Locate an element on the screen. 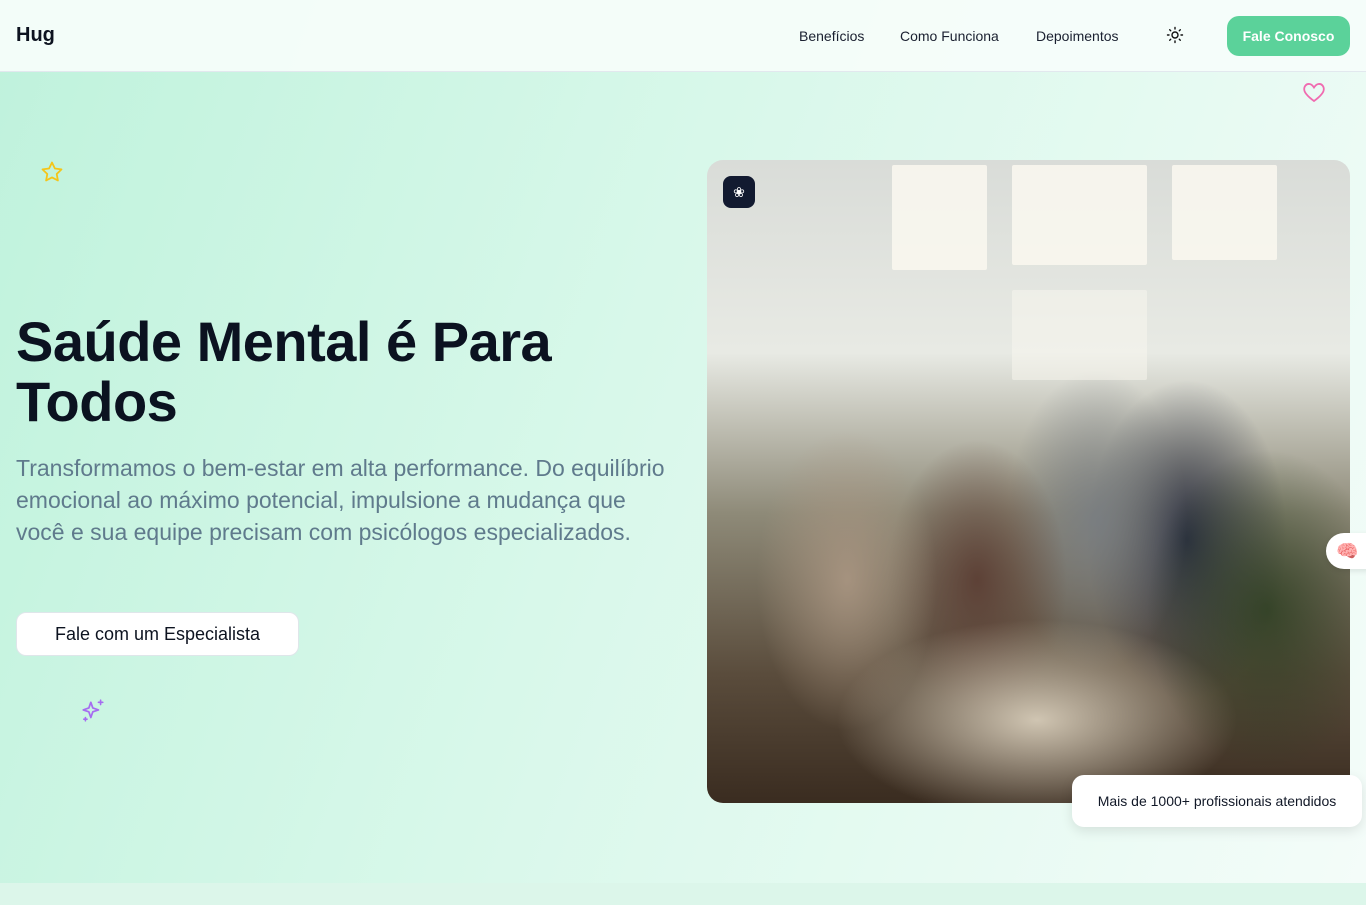 This screenshot has width=1366, height=905. stat-card: Mais de 1000+ profissionais atendidos is located at coordinates (1217, 801).